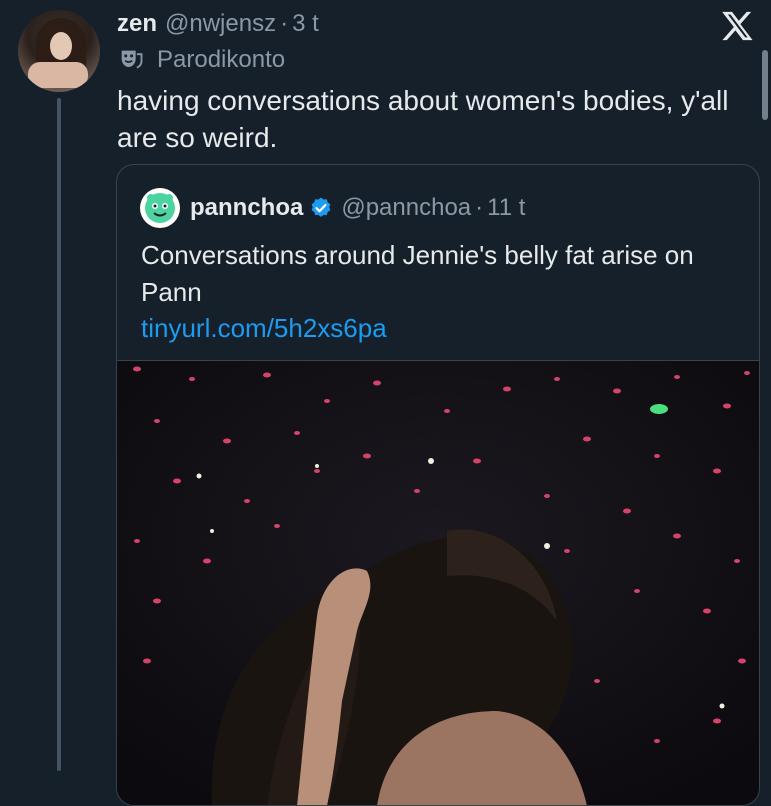 The image size is (771, 806). Describe the element at coordinates (132, 59) in the screenshot. I see `theater-mask-icon` at that location.